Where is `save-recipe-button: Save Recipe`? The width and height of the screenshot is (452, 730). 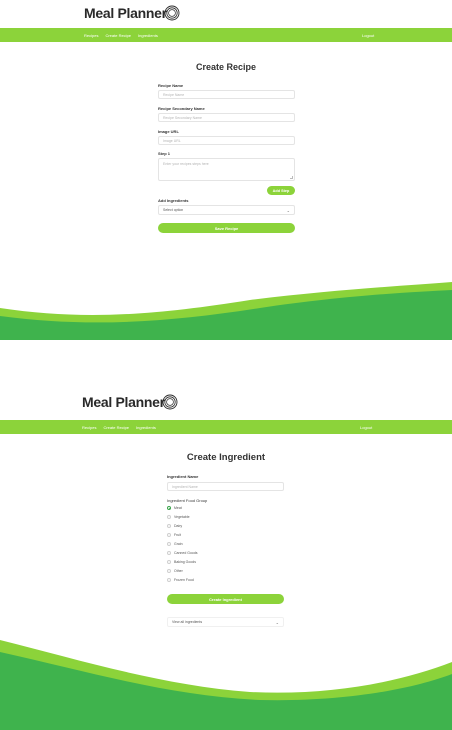 save-recipe-button: Save Recipe is located at coordinates (226, 228).